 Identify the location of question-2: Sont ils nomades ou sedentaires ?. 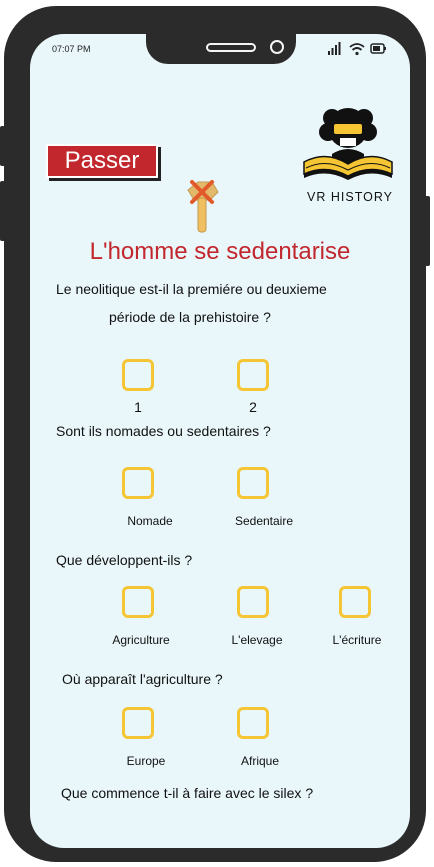
(163, 431).